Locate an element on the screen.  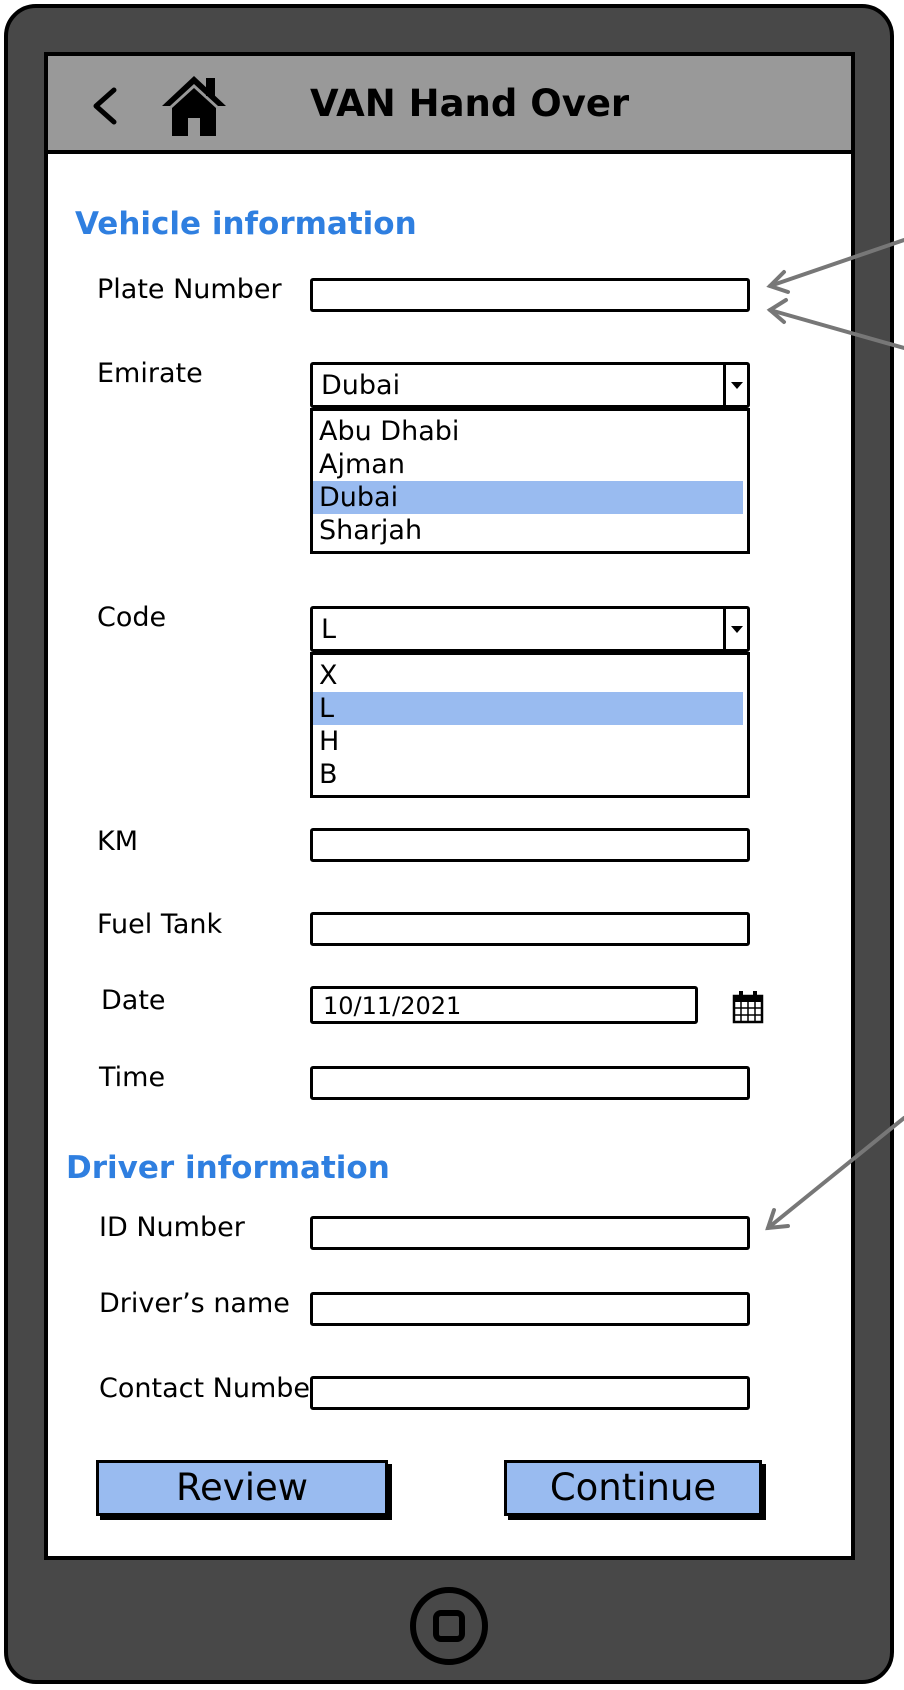
emirate-label: Emirate is located at coordinates (150, 373).